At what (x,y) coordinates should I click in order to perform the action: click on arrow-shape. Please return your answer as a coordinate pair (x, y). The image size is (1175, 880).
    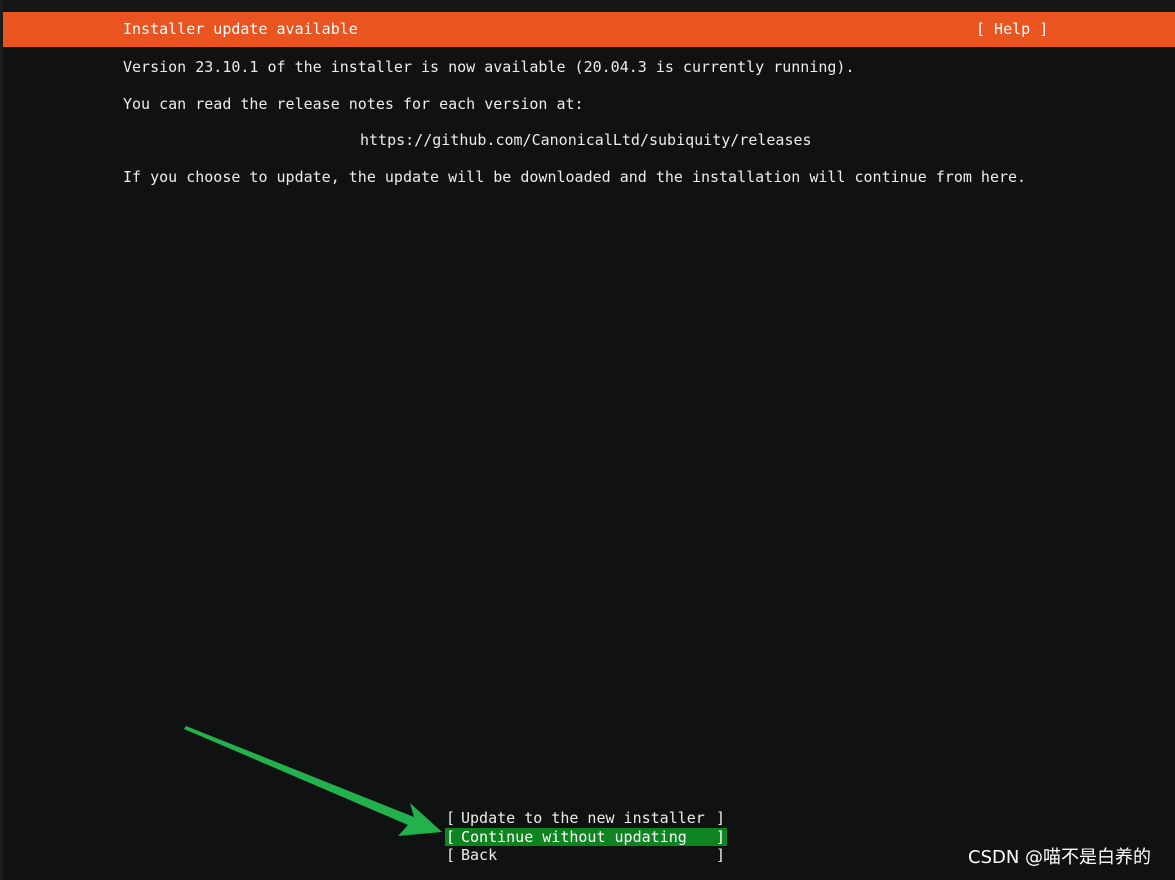
    Looking at the image, I should click on (313, 781).